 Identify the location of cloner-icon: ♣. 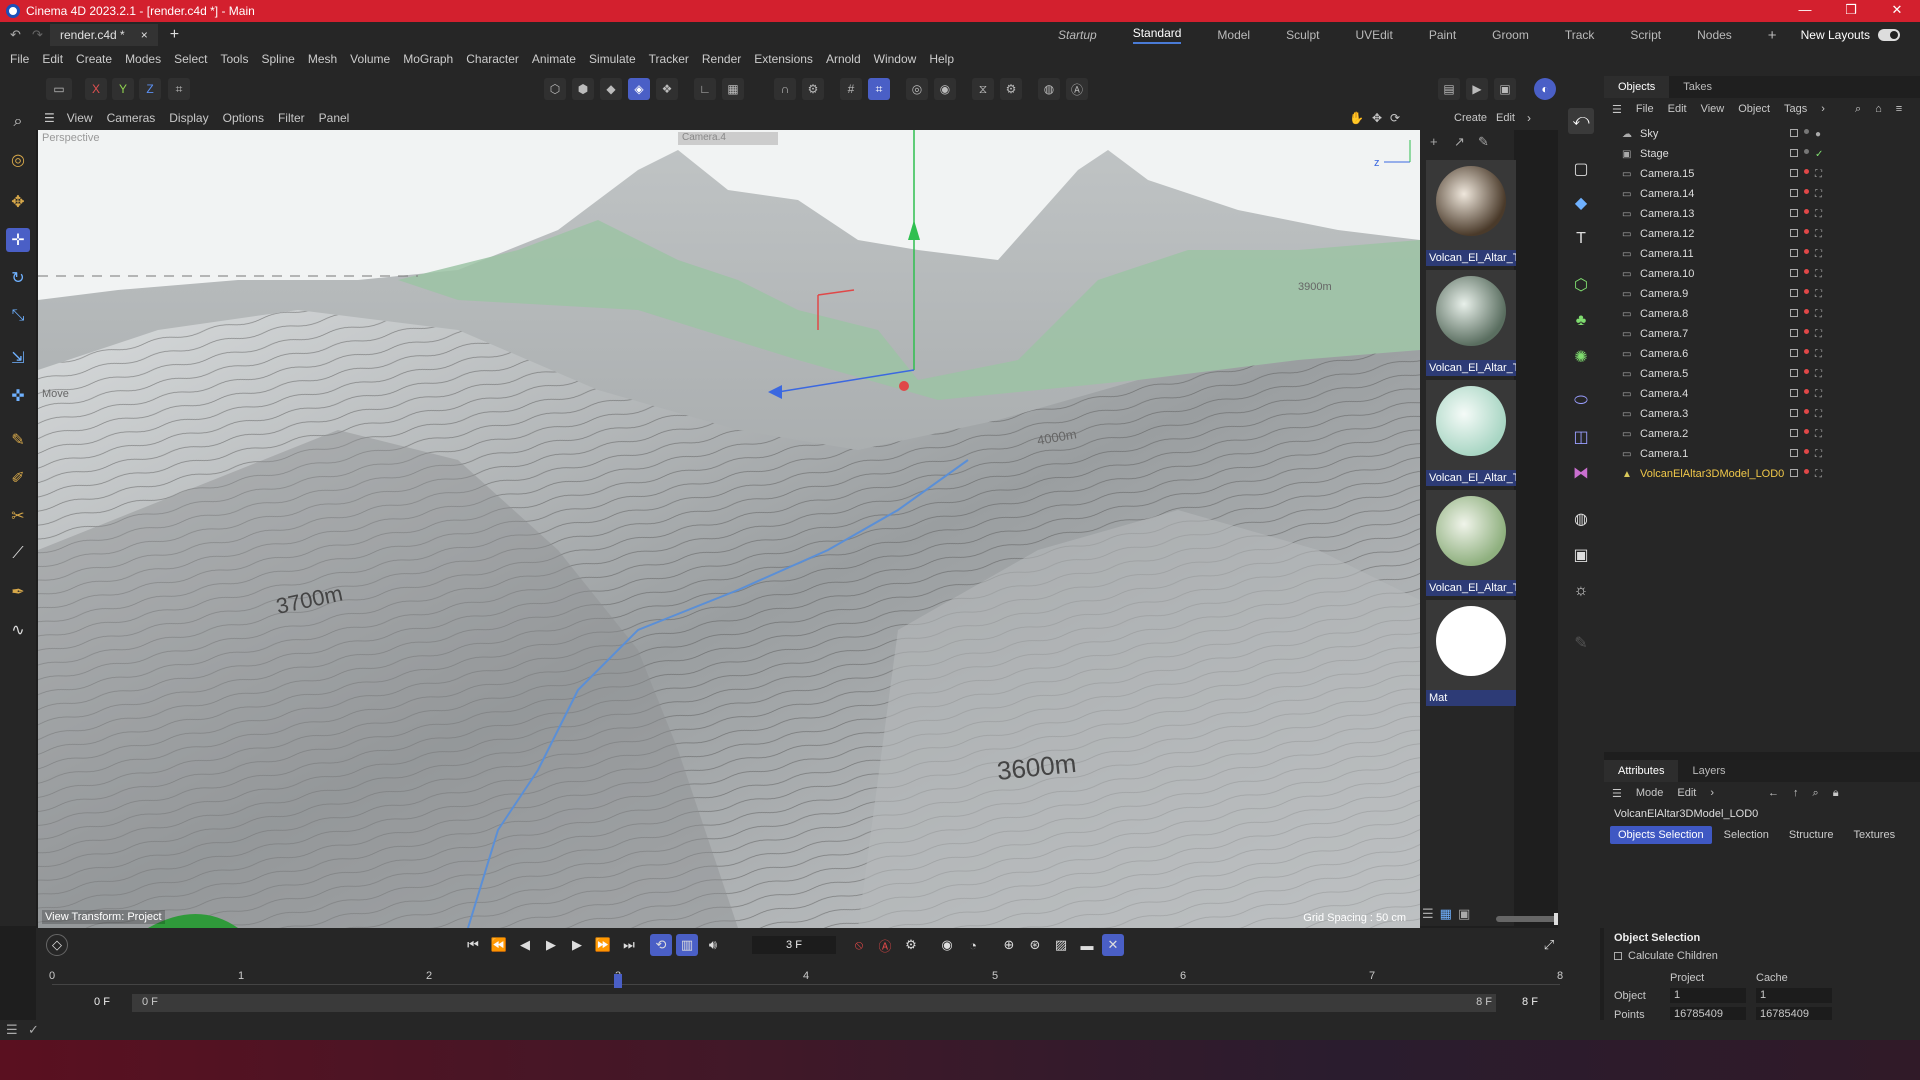
(1581, 321).